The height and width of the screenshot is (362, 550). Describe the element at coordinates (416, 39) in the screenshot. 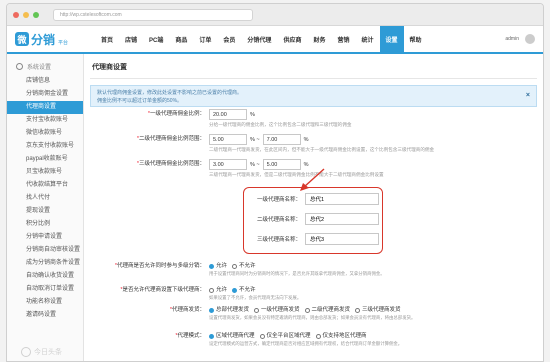

I see `nav-item: 帮助` at that location.